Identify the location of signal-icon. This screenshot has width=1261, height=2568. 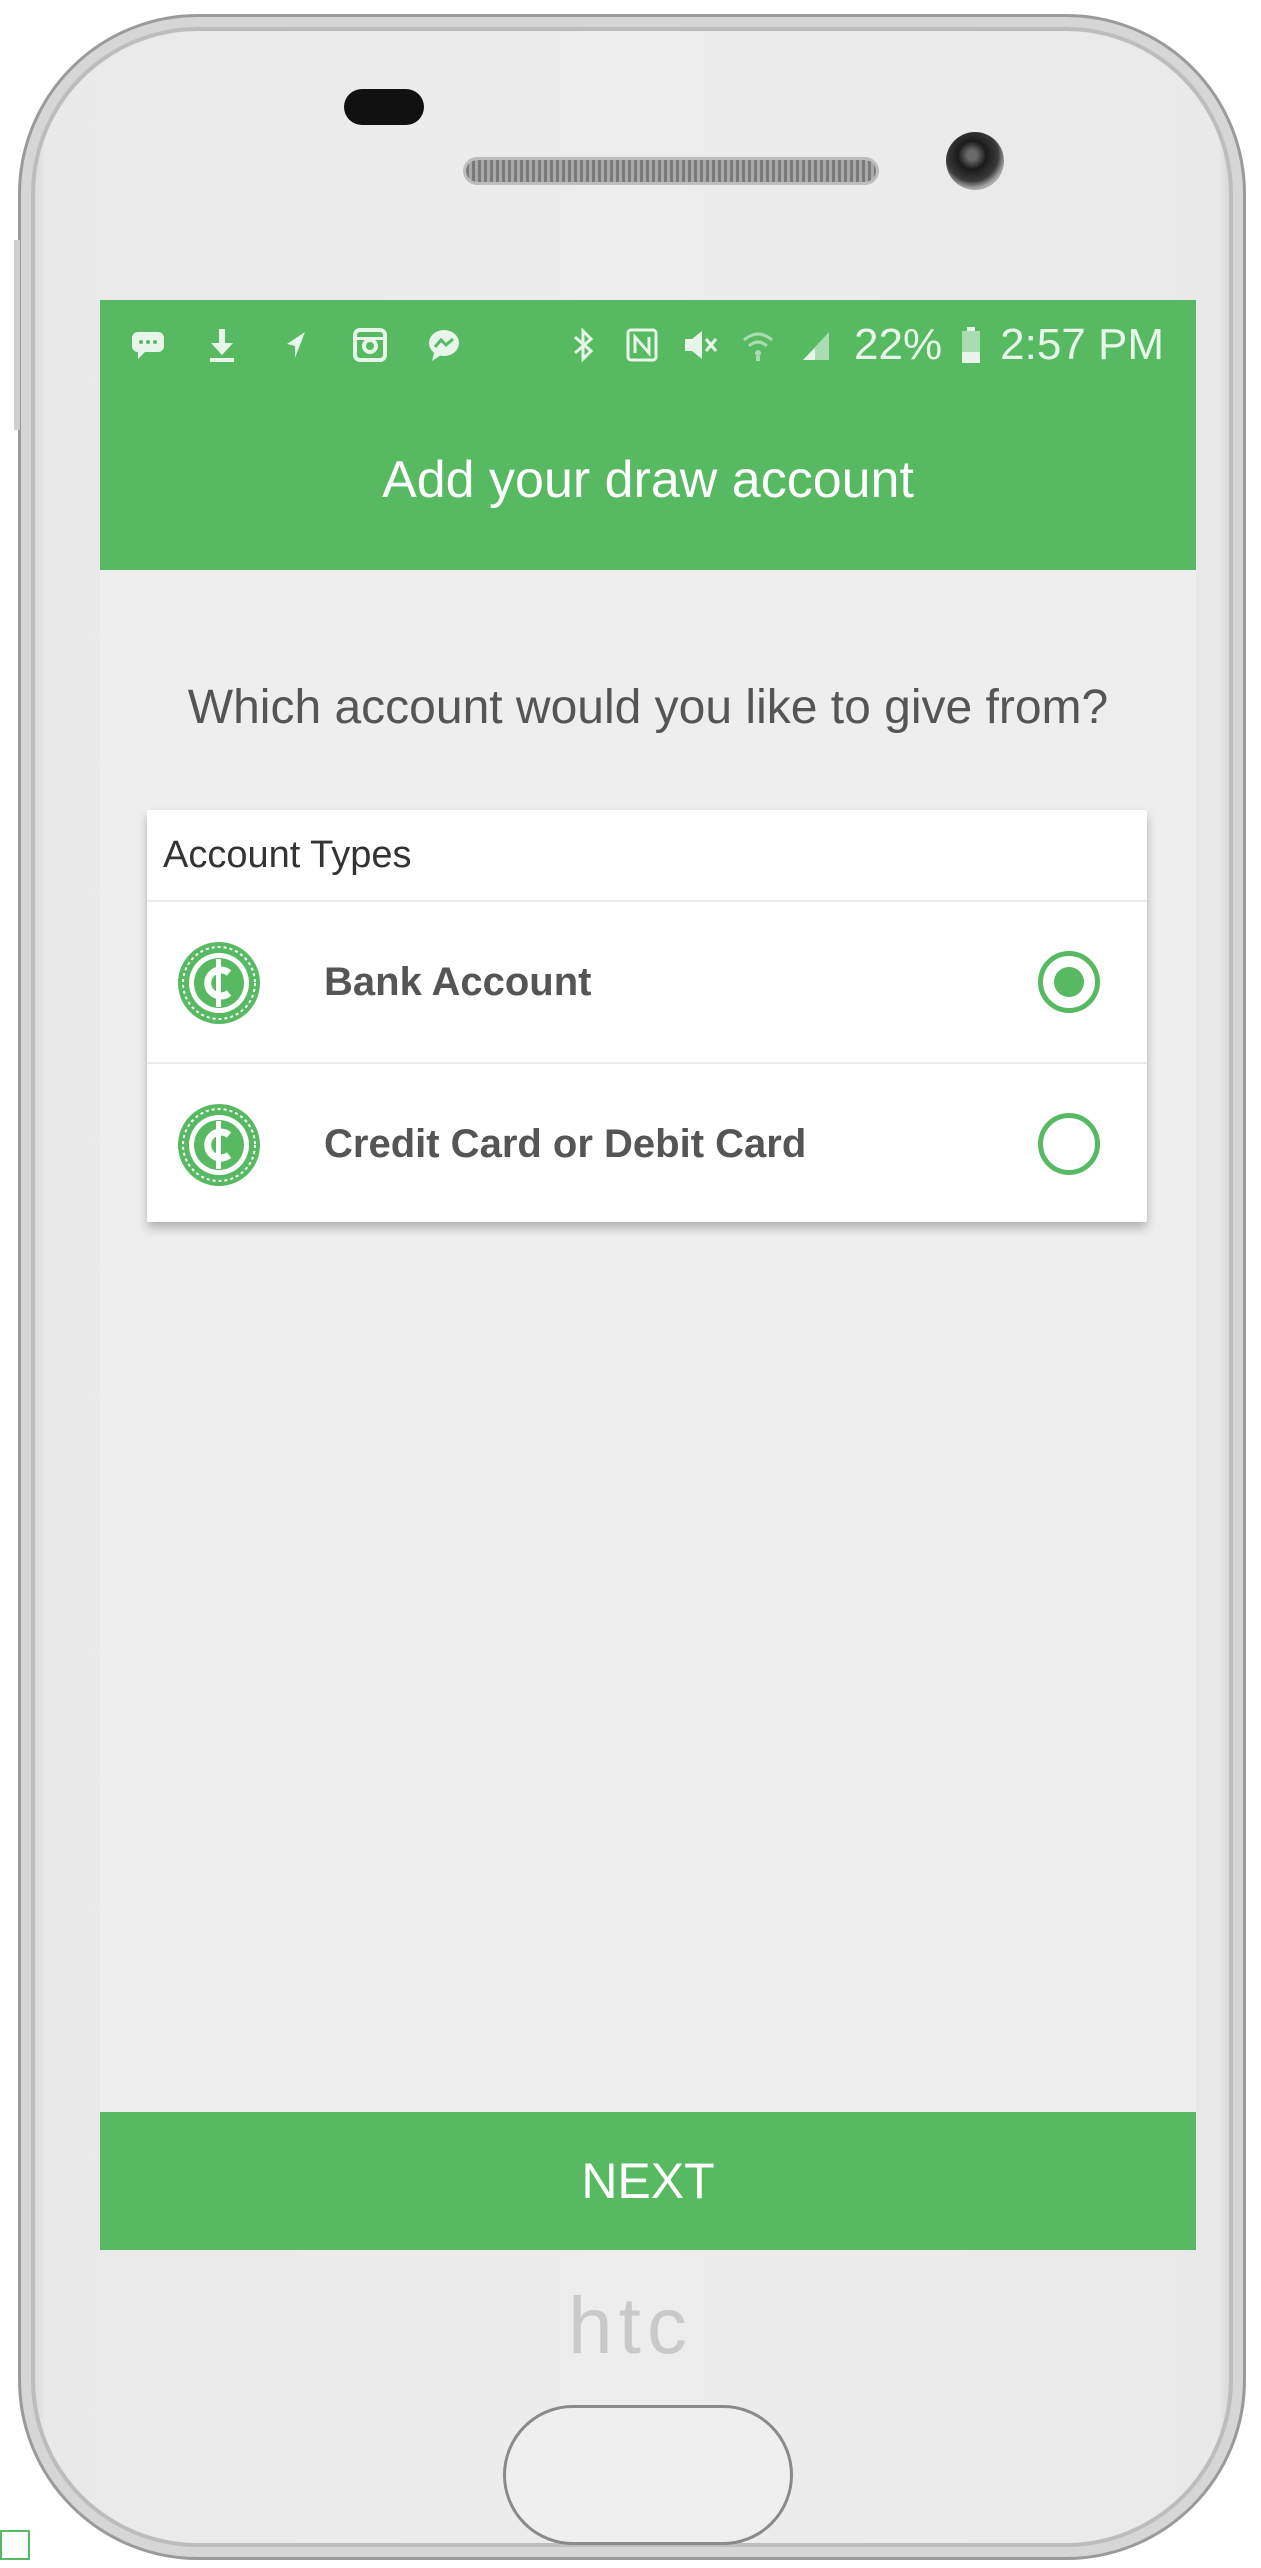
(816, 345).